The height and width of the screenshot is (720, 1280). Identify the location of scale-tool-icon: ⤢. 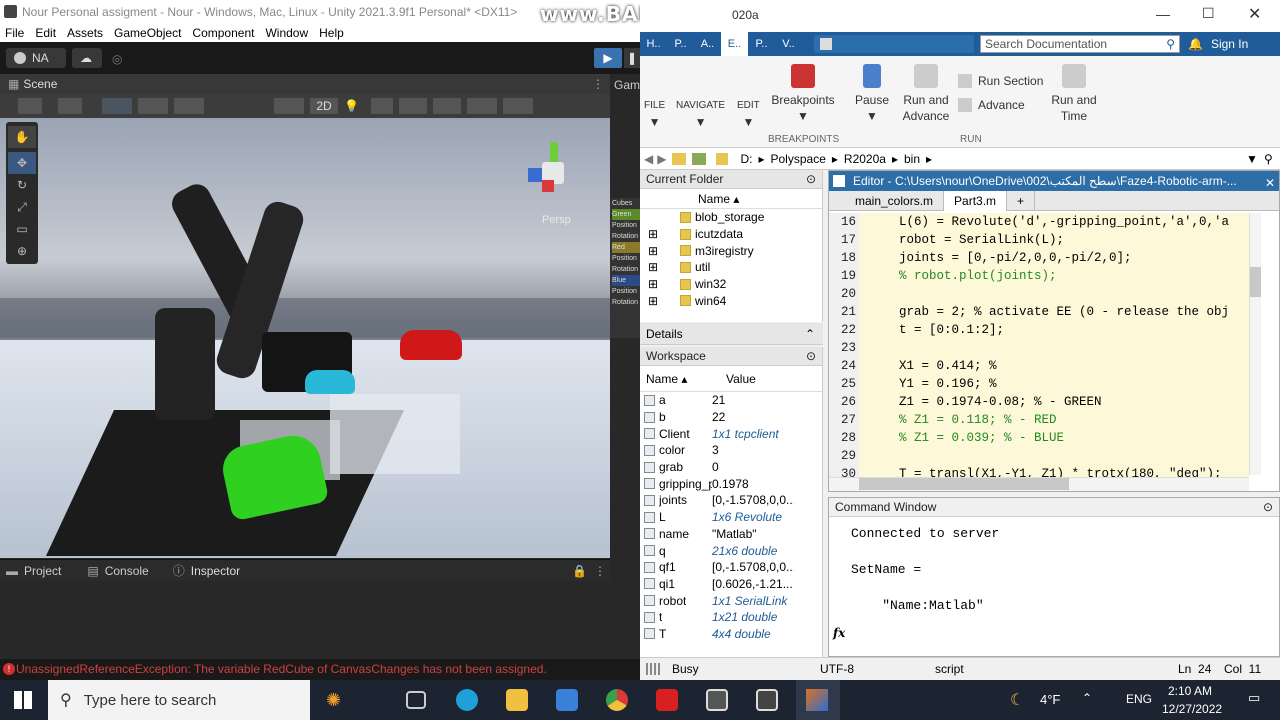
(22, 207).